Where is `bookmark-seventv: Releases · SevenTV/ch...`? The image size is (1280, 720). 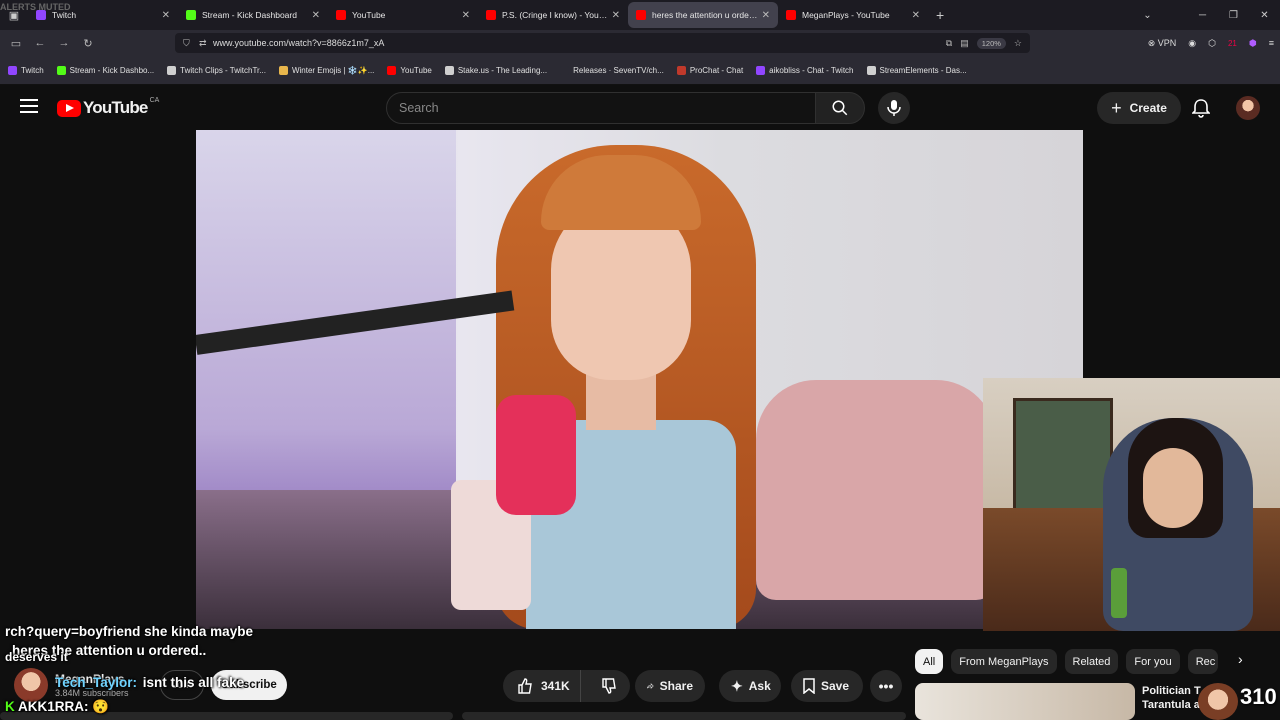
bookmark-seventv: Releases · SevenTV/ch... is located at coordinates (612, 70).